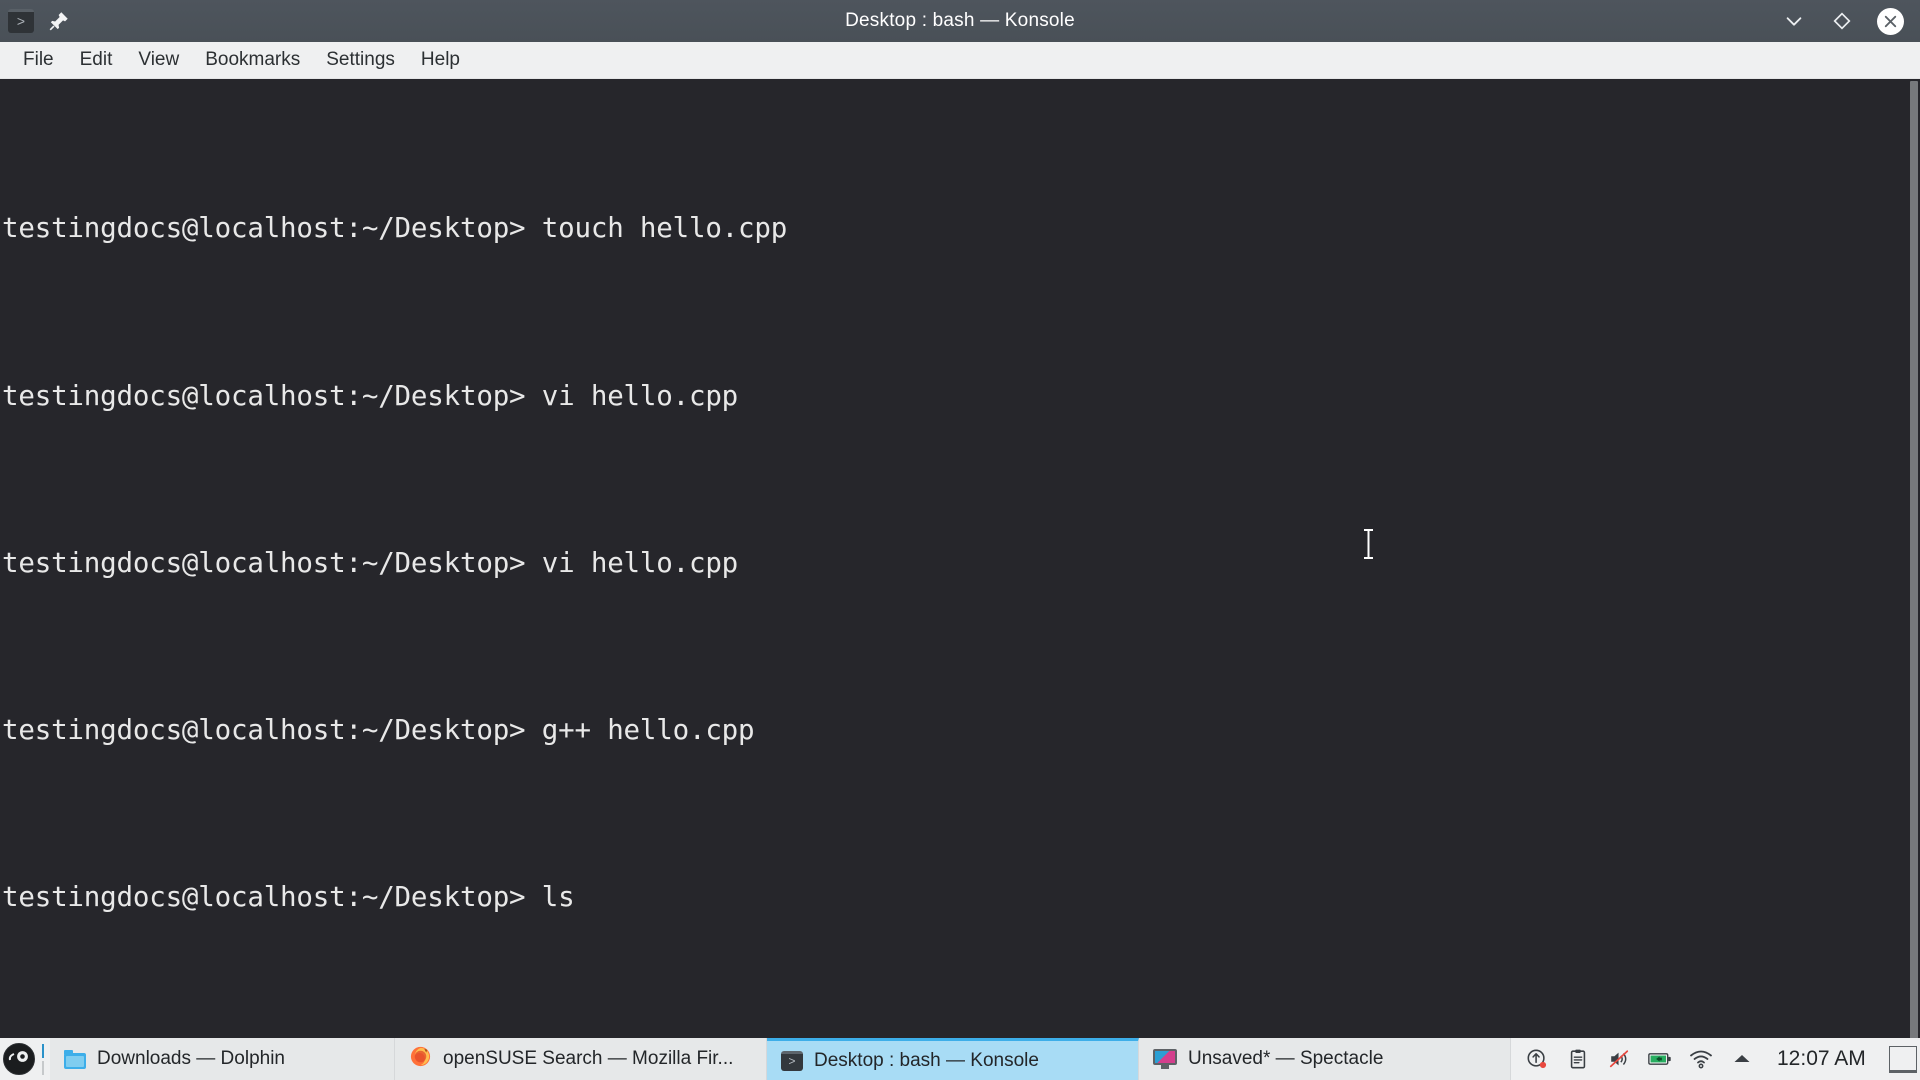 This screenshot has width=1920, height=1080. What do you see at coordinates (1619, 1059) in the screenshot?
I see `volume-muted-icon` at bounding box center [1619, 1059].